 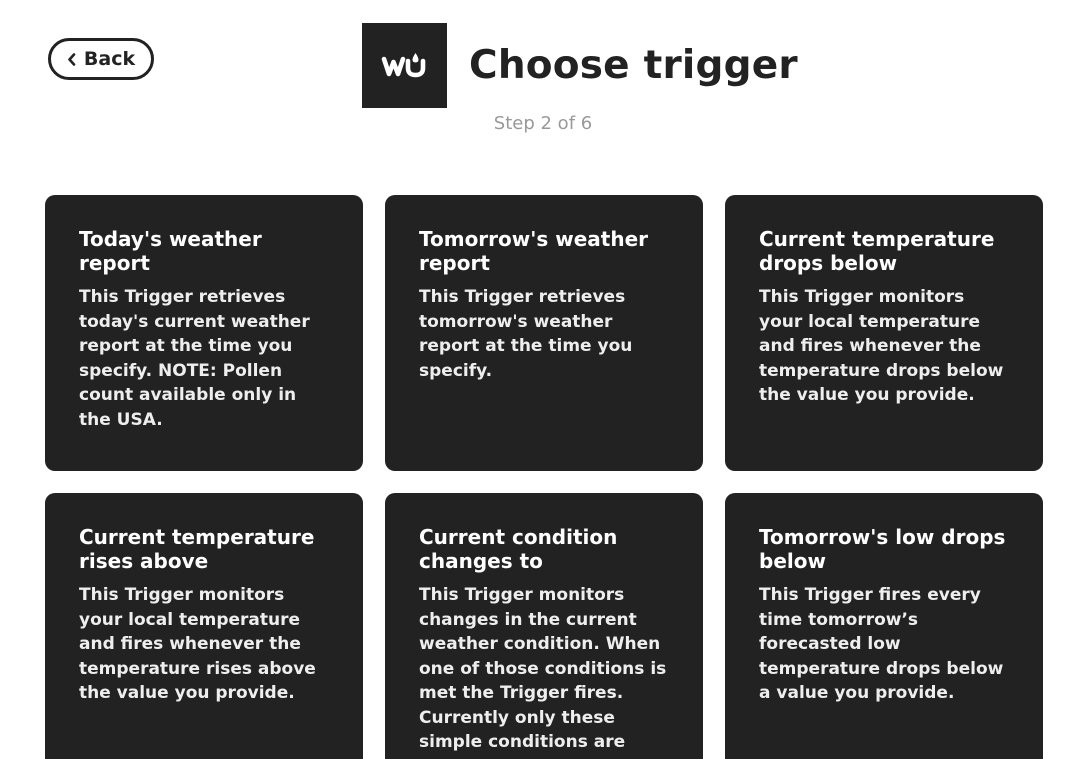 I want to click on trigger-title: Today's weather report, so click(x=170, y=251).